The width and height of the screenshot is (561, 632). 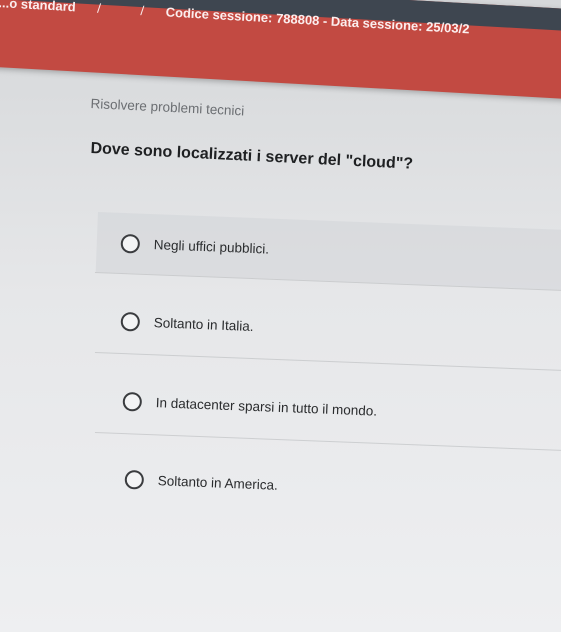 What do you see at coordinates (203, 324) in the screenshot?
I see `answer-label: Soltanto in Italia.` at bounding box center [203, 324].